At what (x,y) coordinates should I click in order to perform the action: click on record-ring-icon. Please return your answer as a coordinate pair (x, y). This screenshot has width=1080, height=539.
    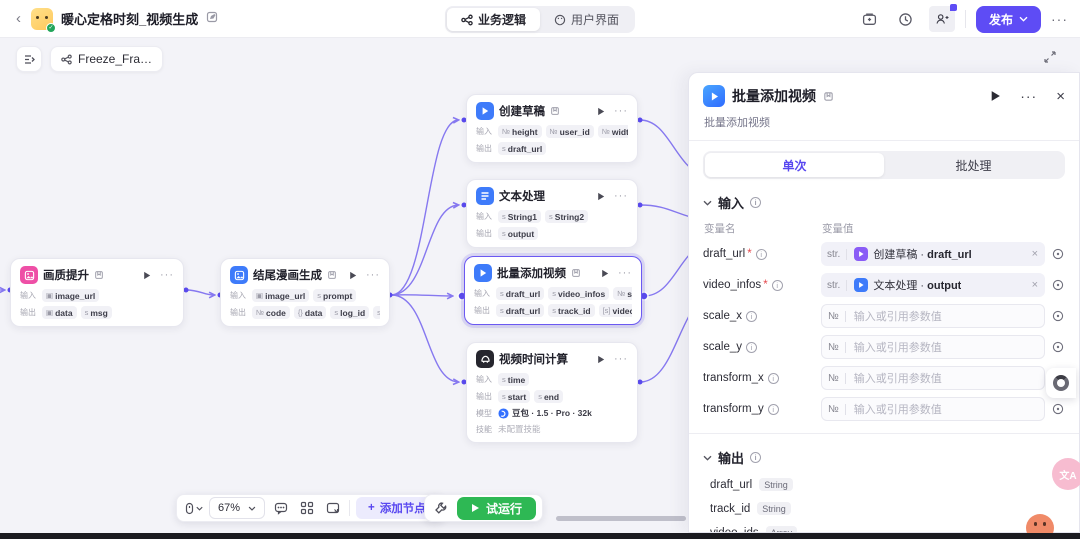
    Looking at the image, I should click on (1061, 383).